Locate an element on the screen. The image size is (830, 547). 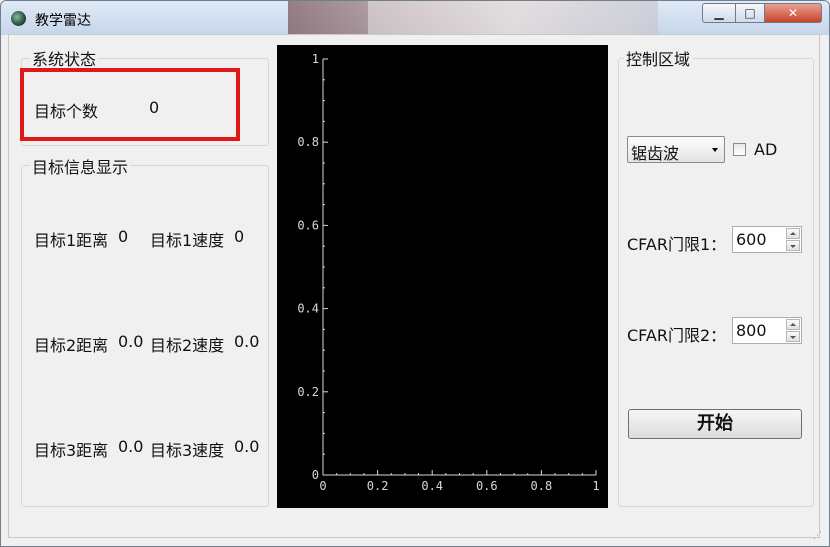
waveform-select-value: 锯齿波 is located at coordinates (655, 153).